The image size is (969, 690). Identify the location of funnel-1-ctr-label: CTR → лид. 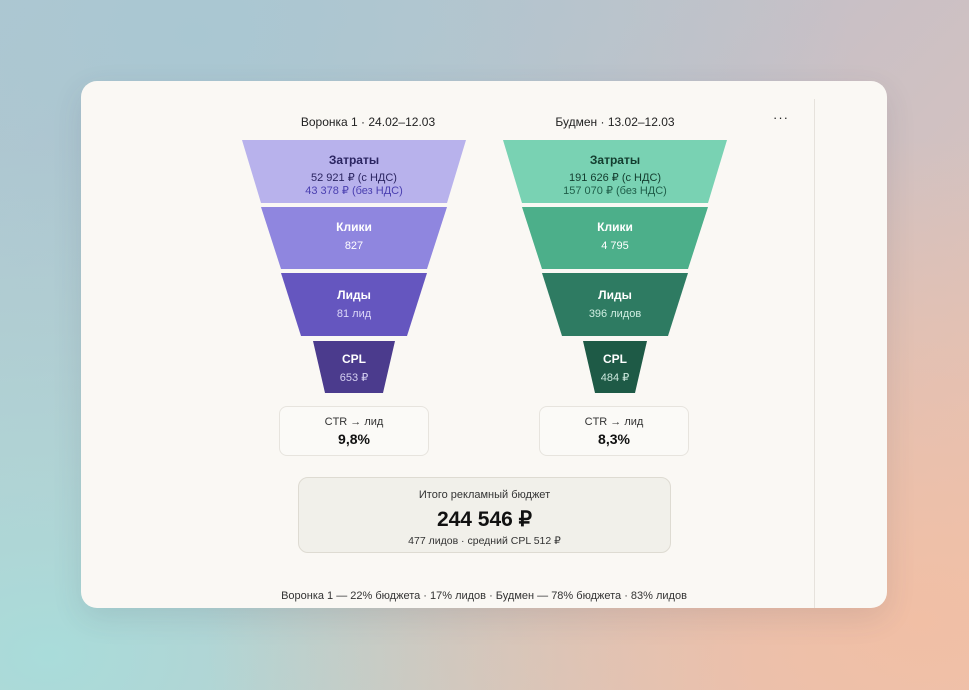
(354, 422).